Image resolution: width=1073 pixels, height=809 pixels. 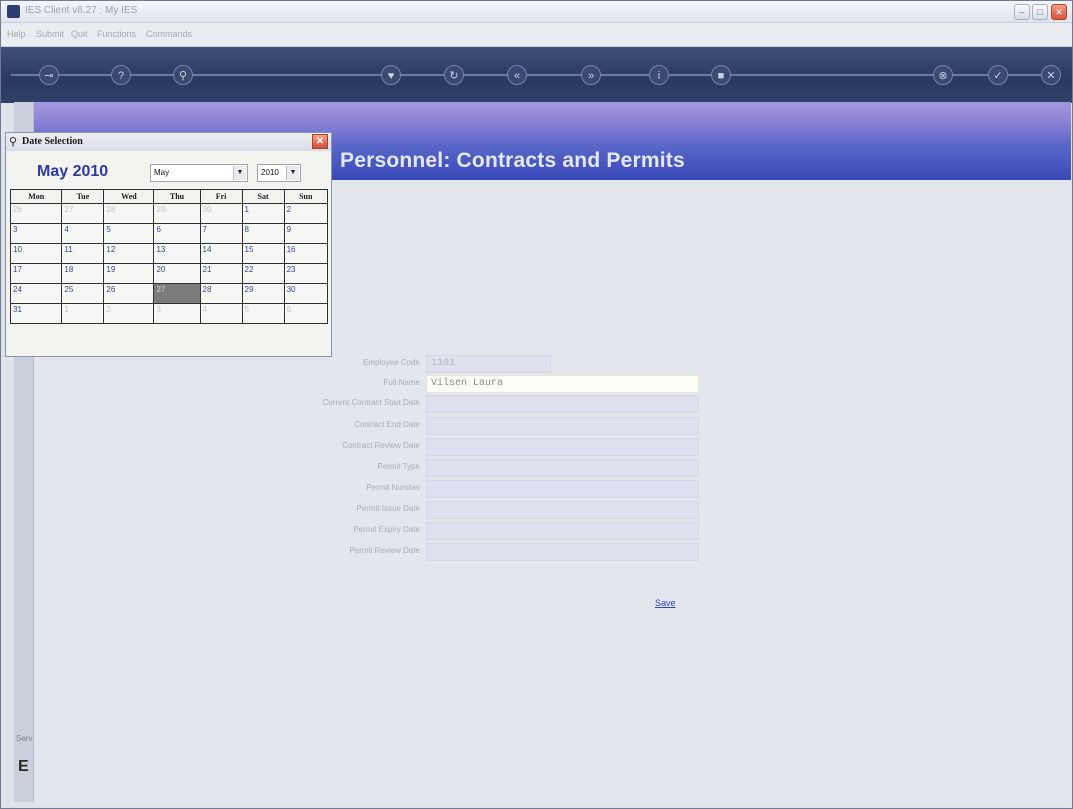 What do you see at coordinates (121, 75) in the screenshot?
I see `help-icon: ?` at bounding box center [121, 75].